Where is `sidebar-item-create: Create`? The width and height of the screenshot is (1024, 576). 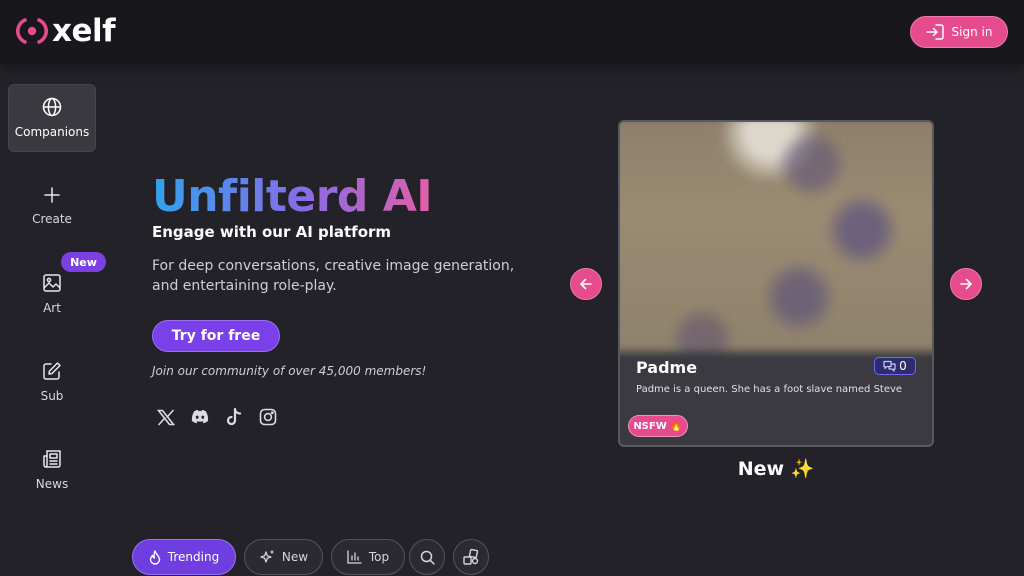 sidebar-item-create: Create is located at coordinates (52, 206).